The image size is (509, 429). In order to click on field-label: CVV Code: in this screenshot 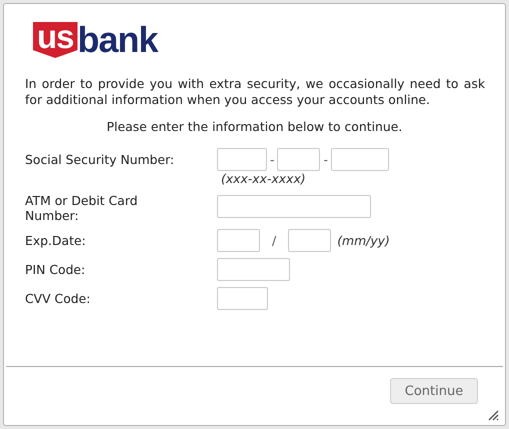, I will do `click(58, 298)`.